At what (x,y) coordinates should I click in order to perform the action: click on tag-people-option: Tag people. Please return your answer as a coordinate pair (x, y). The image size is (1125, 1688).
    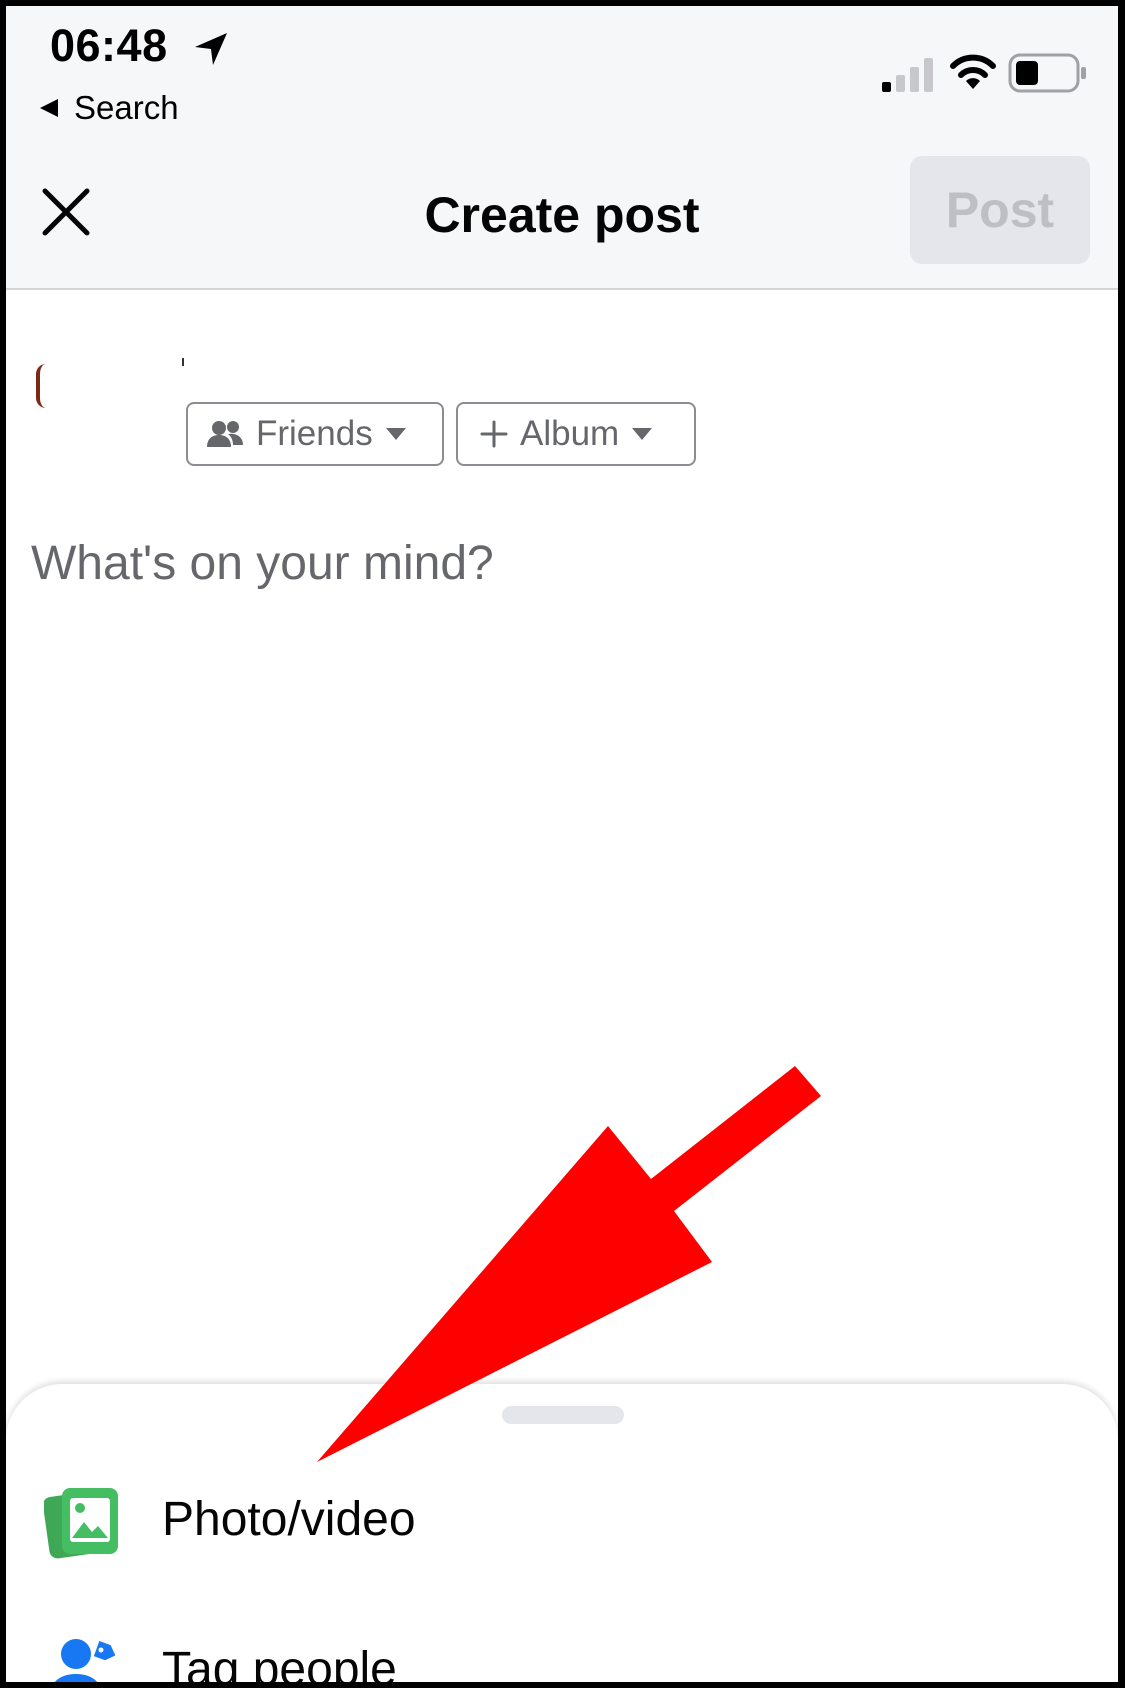
    Looking at the image, I should click on (562, 1653).